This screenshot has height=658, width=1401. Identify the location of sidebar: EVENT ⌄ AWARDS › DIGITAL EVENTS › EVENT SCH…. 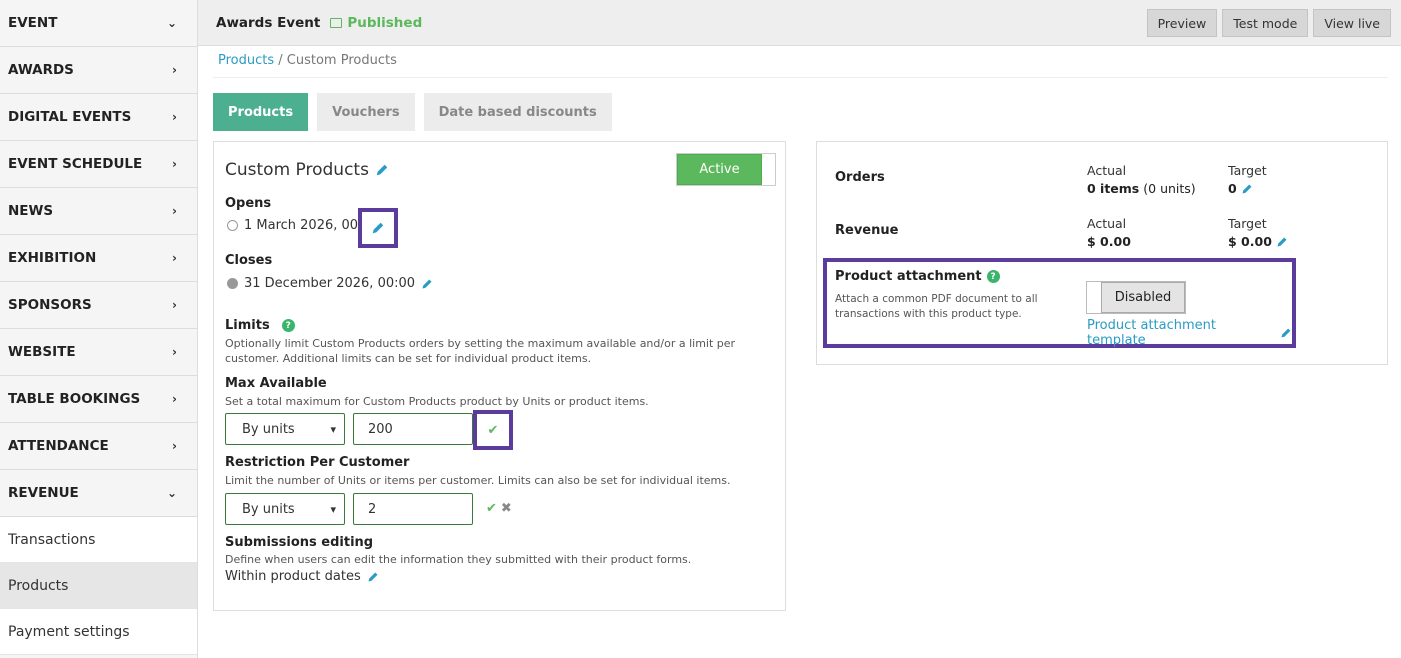
(99, 329).